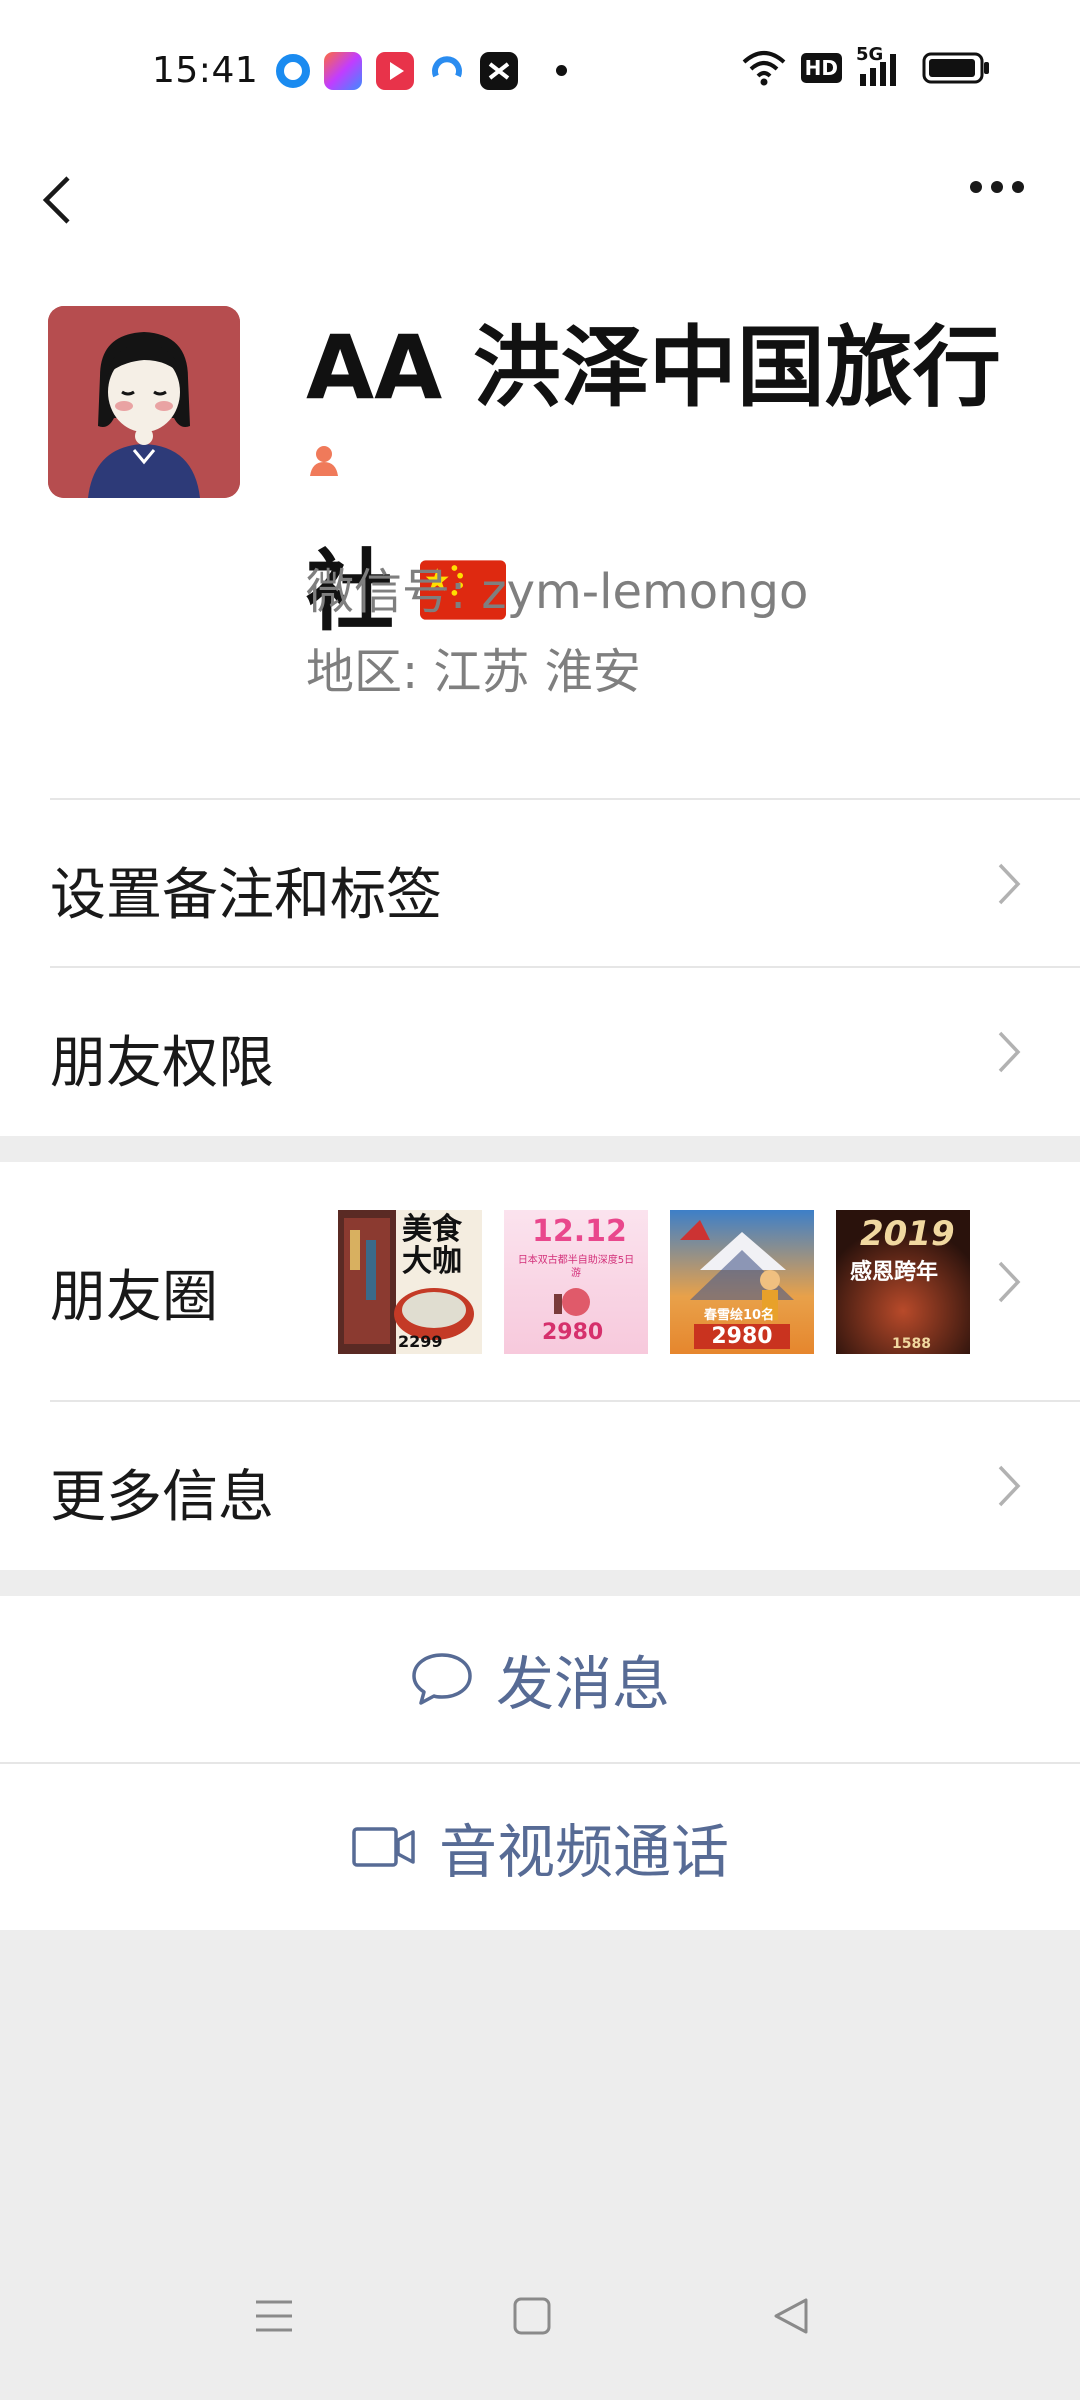 This screenshot has height=2400, width=1080. Describe the element at coordinates (274, 2316) in the screenshot. I see `menu-lines-icon` at that location.